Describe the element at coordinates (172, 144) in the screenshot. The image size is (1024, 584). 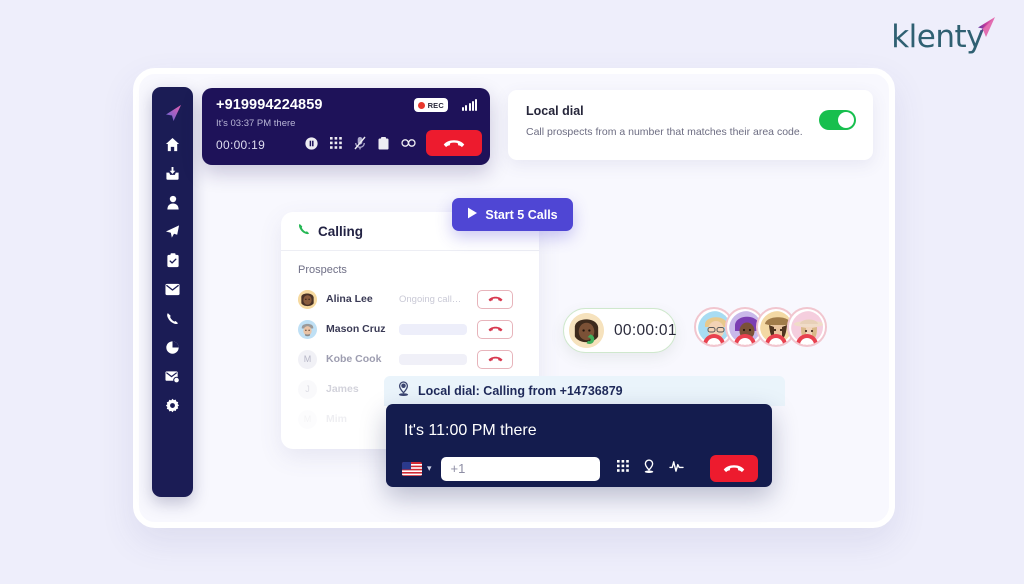
I see `sidebar-item-home` at that location.